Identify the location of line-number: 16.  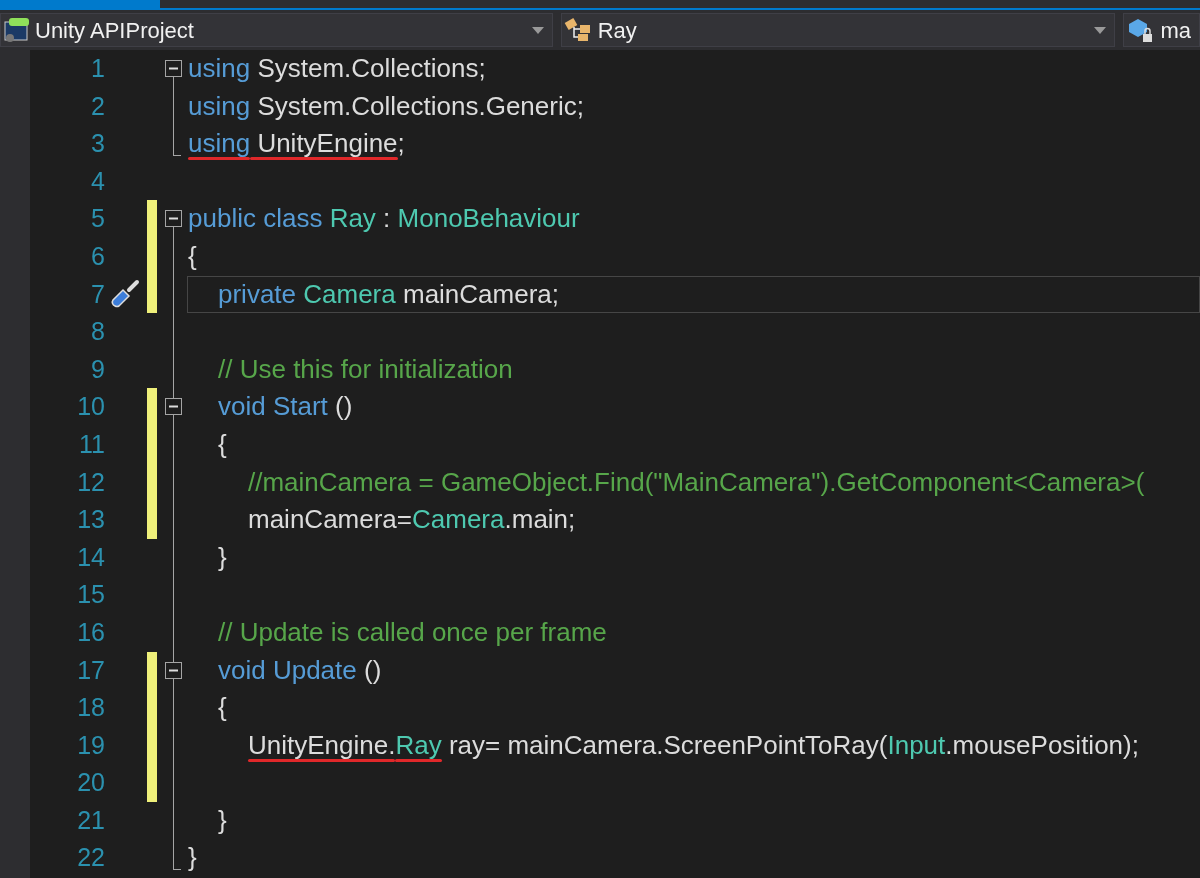
(90, 632).